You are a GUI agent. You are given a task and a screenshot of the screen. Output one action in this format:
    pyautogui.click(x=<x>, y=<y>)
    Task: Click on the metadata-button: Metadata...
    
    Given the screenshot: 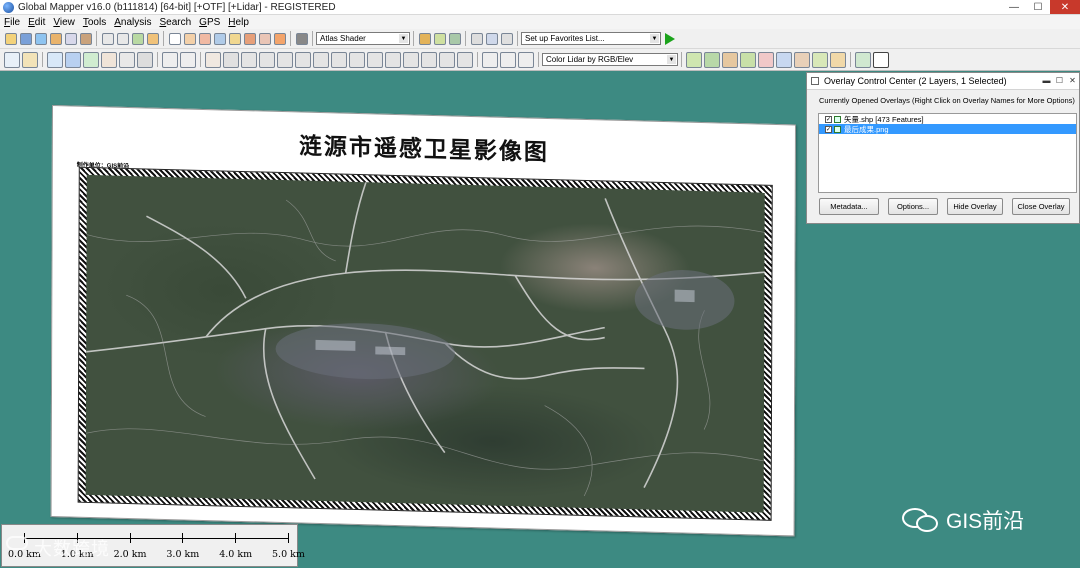 What is the action you would take?
    pyautogui.click(x=849, y=206)
    